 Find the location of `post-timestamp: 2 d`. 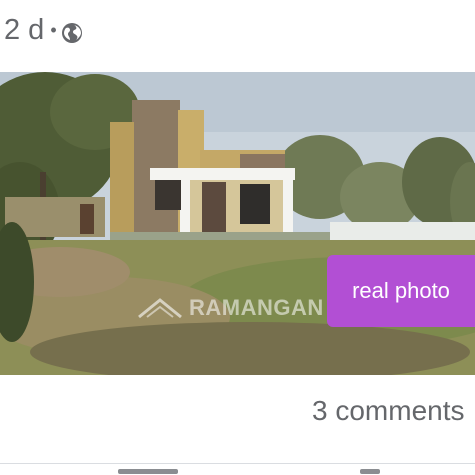

post-timestamp: 2 d is located at coordinates (24, 30).